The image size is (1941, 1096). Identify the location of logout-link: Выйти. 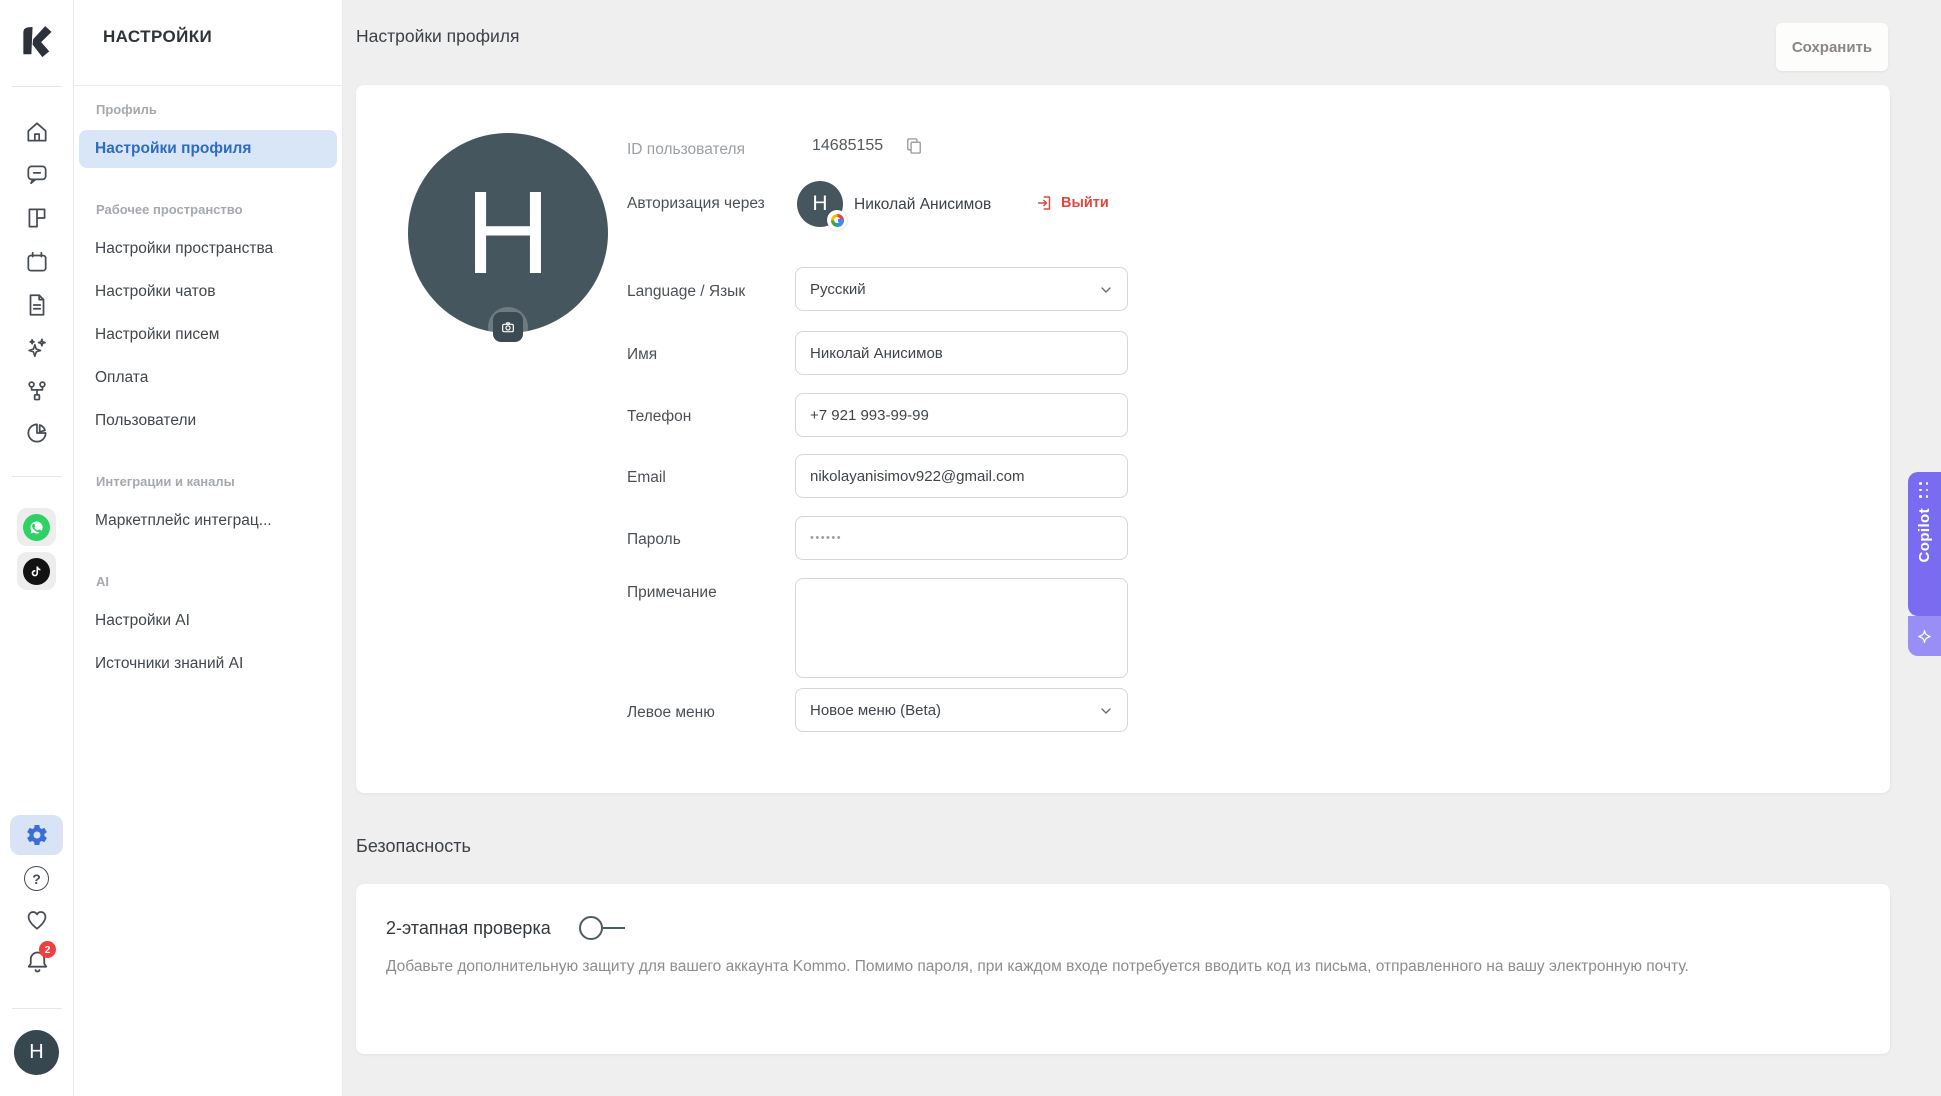
(1072, 203).